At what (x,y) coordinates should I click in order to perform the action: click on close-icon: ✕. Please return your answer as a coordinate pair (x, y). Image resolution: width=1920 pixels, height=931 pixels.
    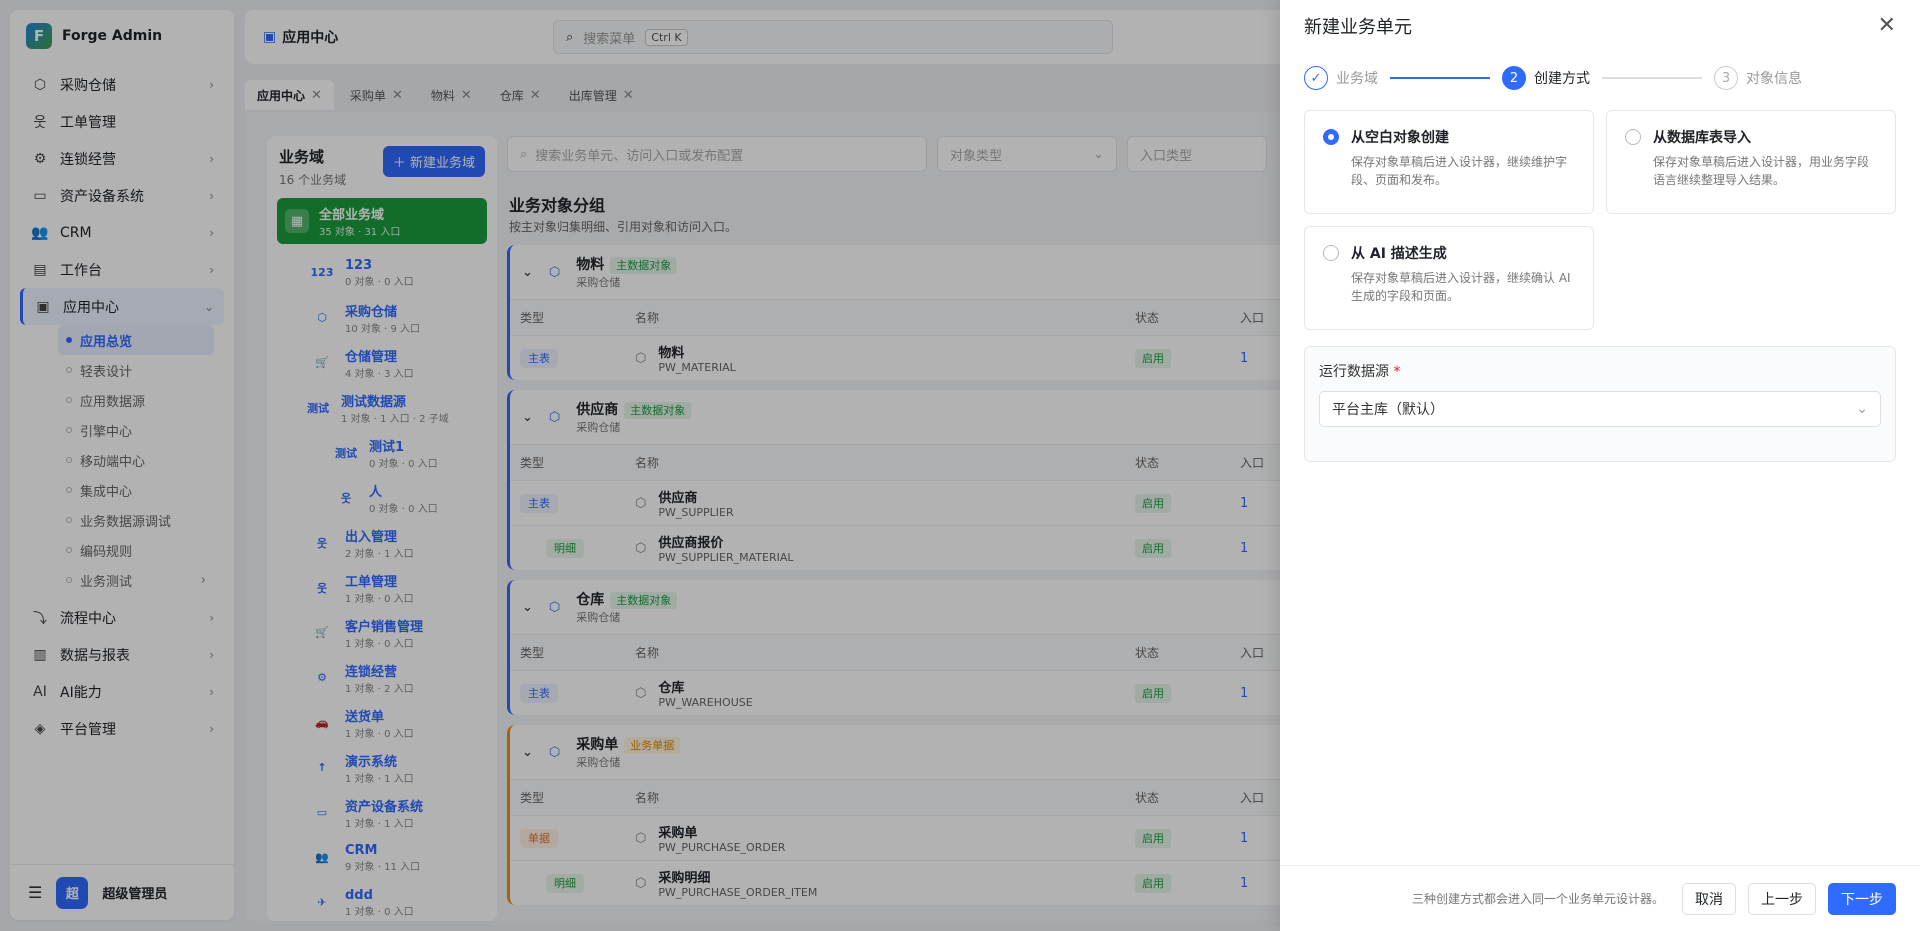
    Looking at the image, I should click on (1887, 26).